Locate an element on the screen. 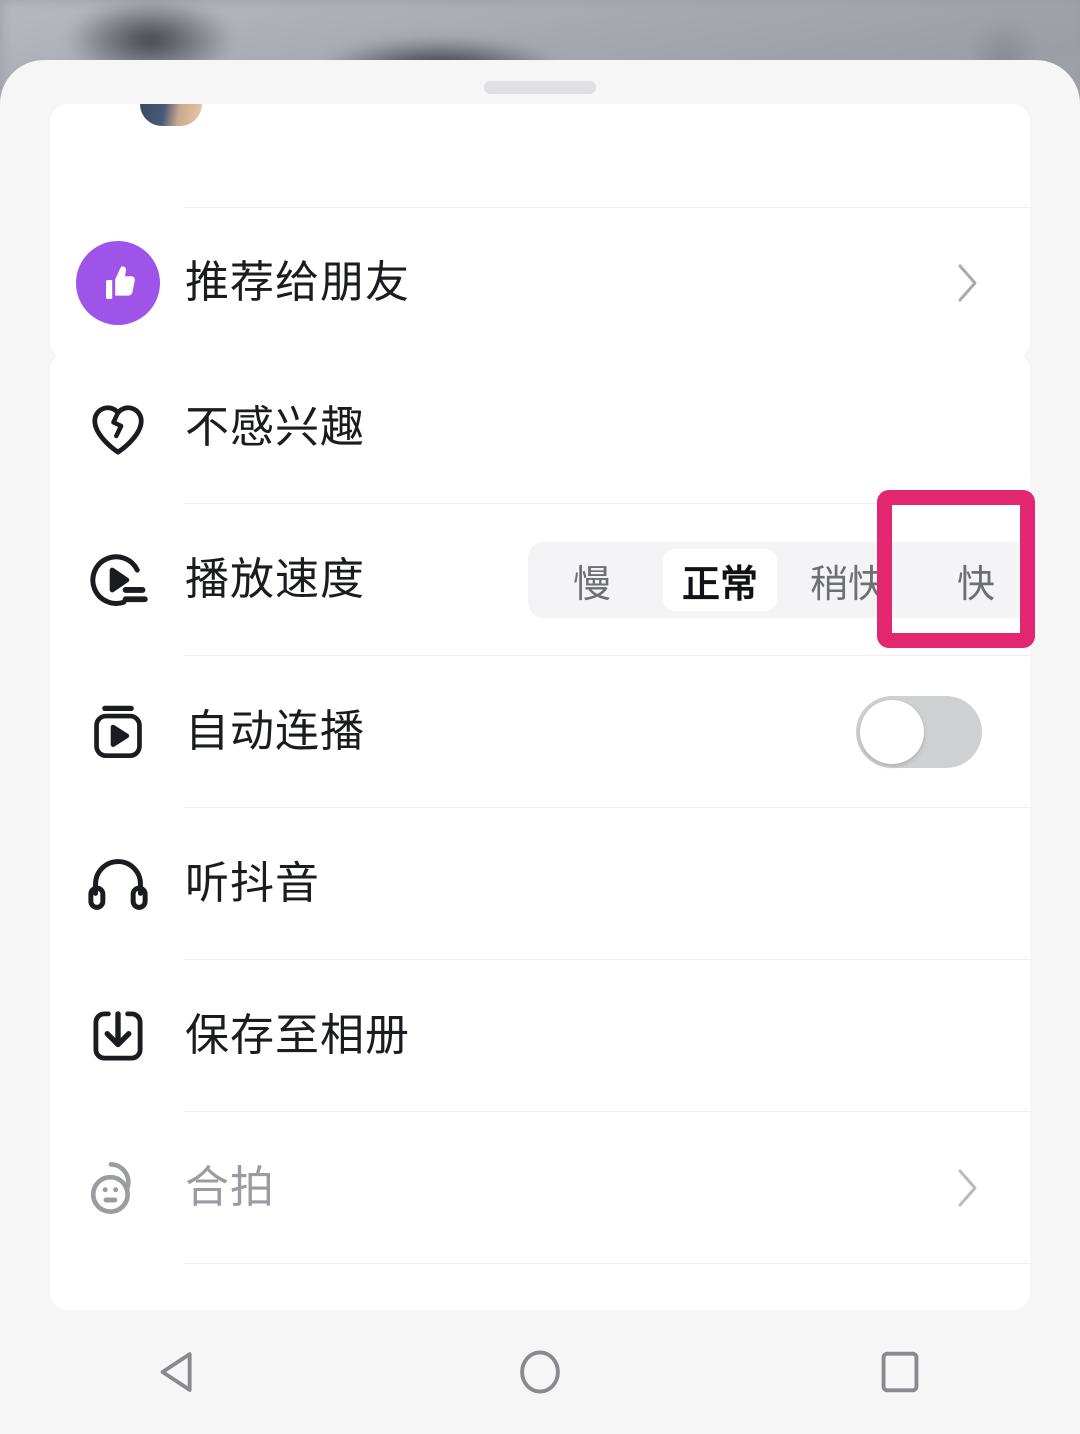  not-interested-icon-slot is located at coordinates (117, 428).